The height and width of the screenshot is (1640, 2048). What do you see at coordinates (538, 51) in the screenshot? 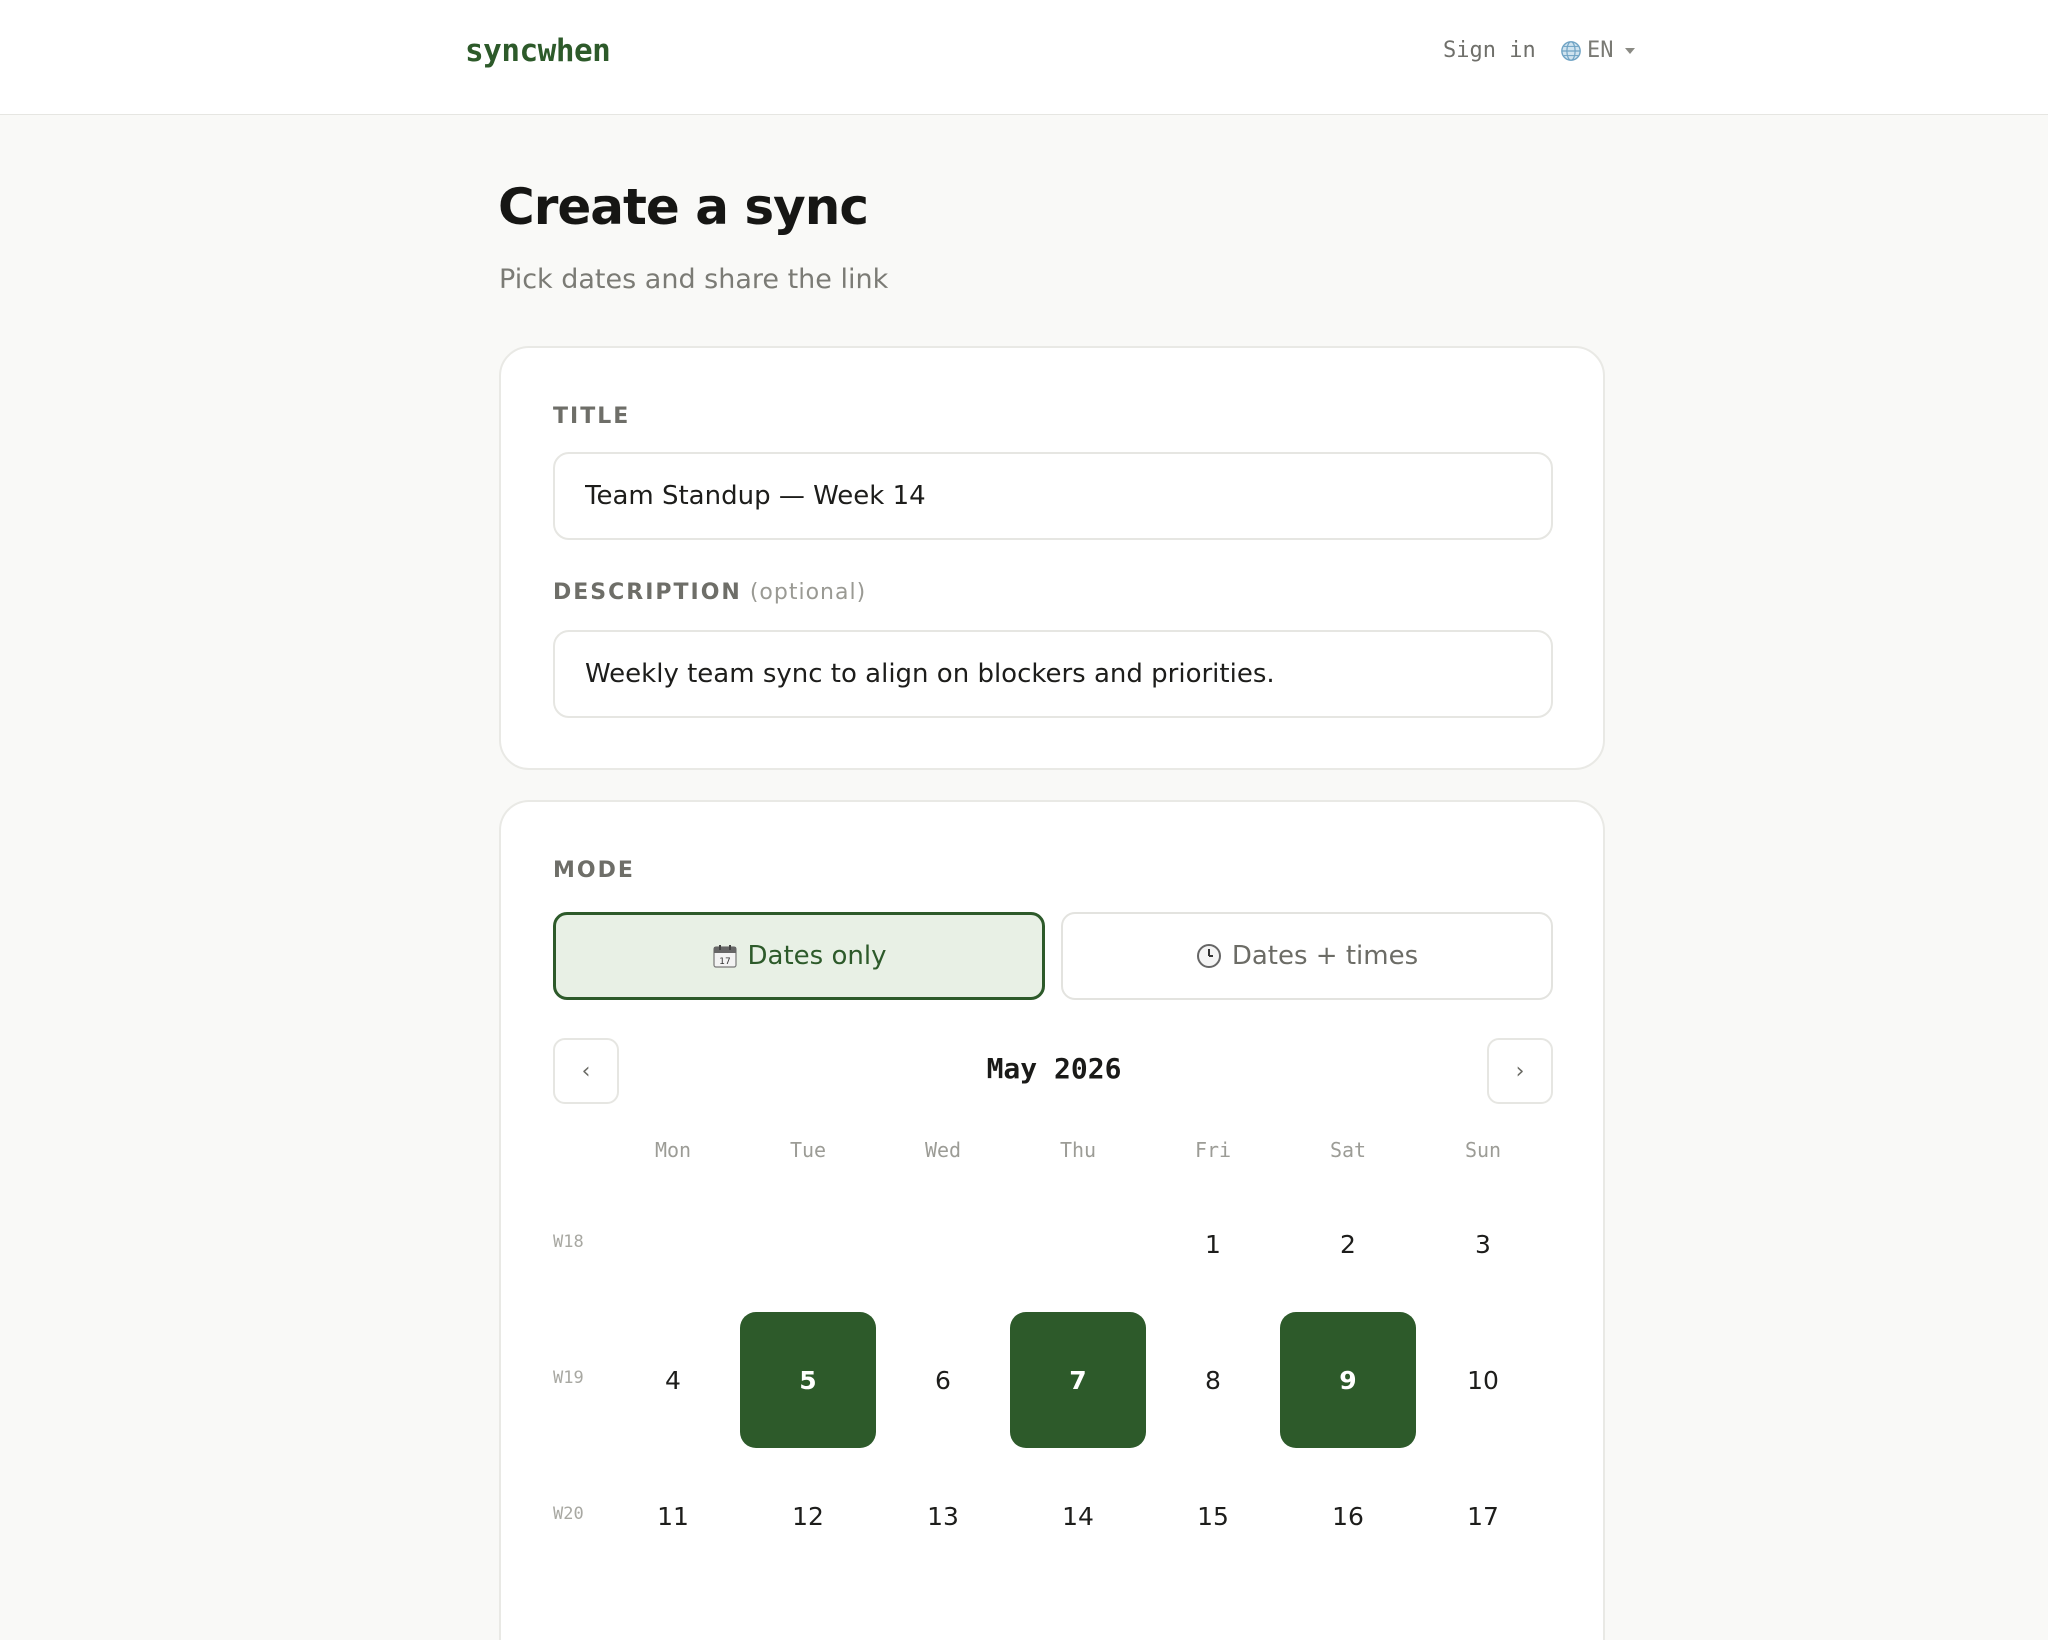
I see `brand-logo: syncwhen` at bounding box center [538, 51].